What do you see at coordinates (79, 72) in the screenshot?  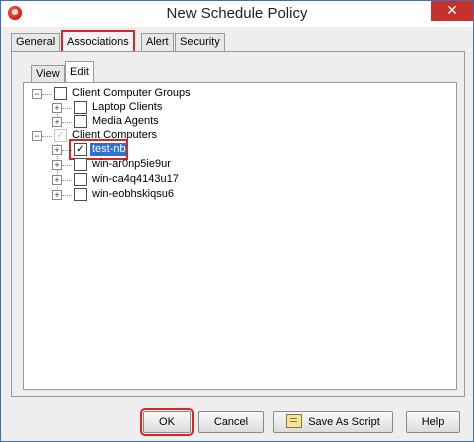 I see `subtab-edit: Edit` at bounding box center [79, 72].